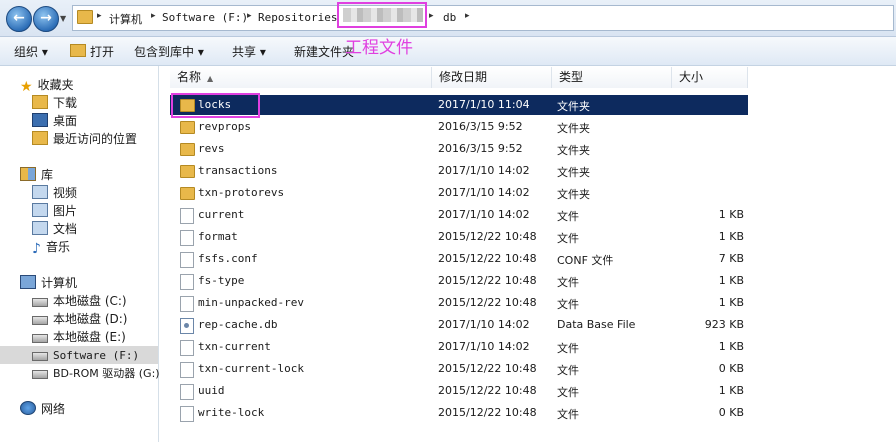 The image size is (896, 442). Describe the element at coordinates (79, 337) in the screenshot. I see `sidebar-item-drive-e: 本地磁盘 (E:)` at that location.